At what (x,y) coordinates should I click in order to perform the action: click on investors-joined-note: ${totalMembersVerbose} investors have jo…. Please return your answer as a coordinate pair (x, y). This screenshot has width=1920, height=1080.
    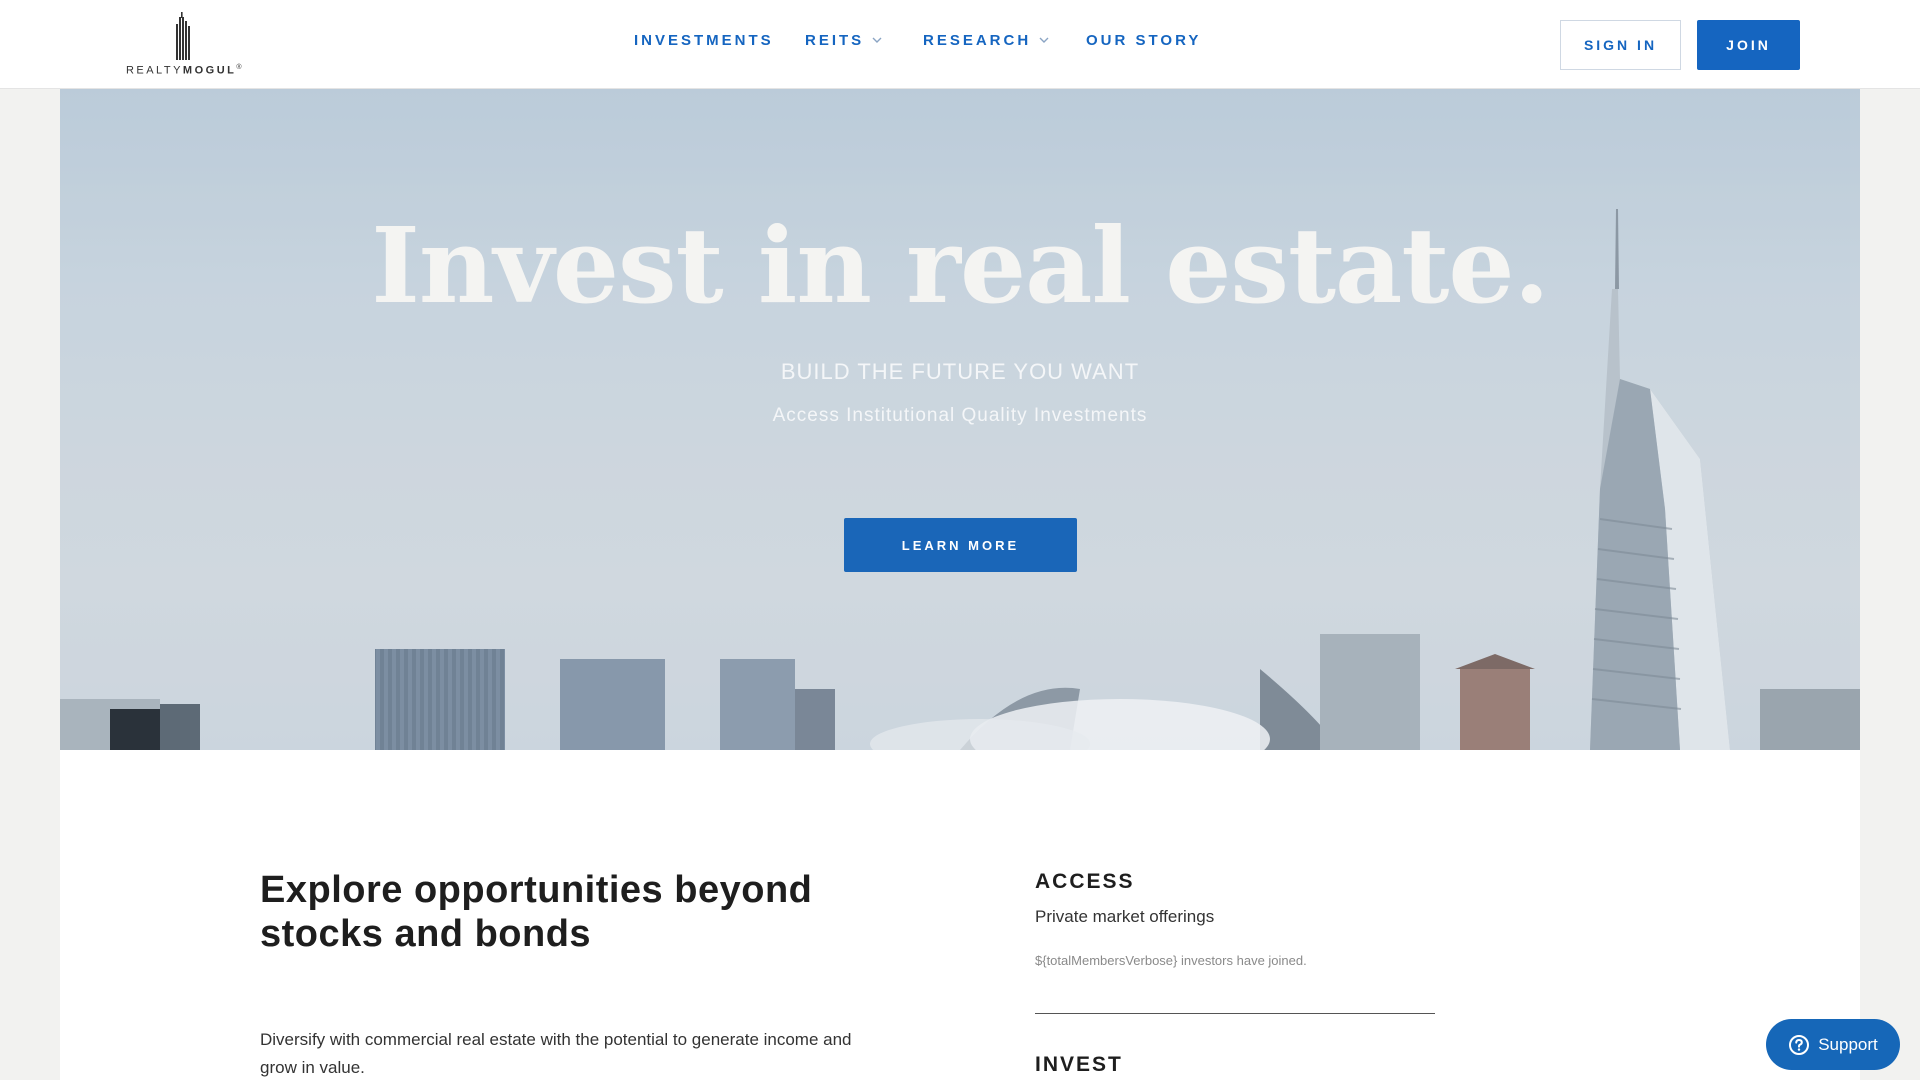
    Looking at the image, I should click on (1171, 960).